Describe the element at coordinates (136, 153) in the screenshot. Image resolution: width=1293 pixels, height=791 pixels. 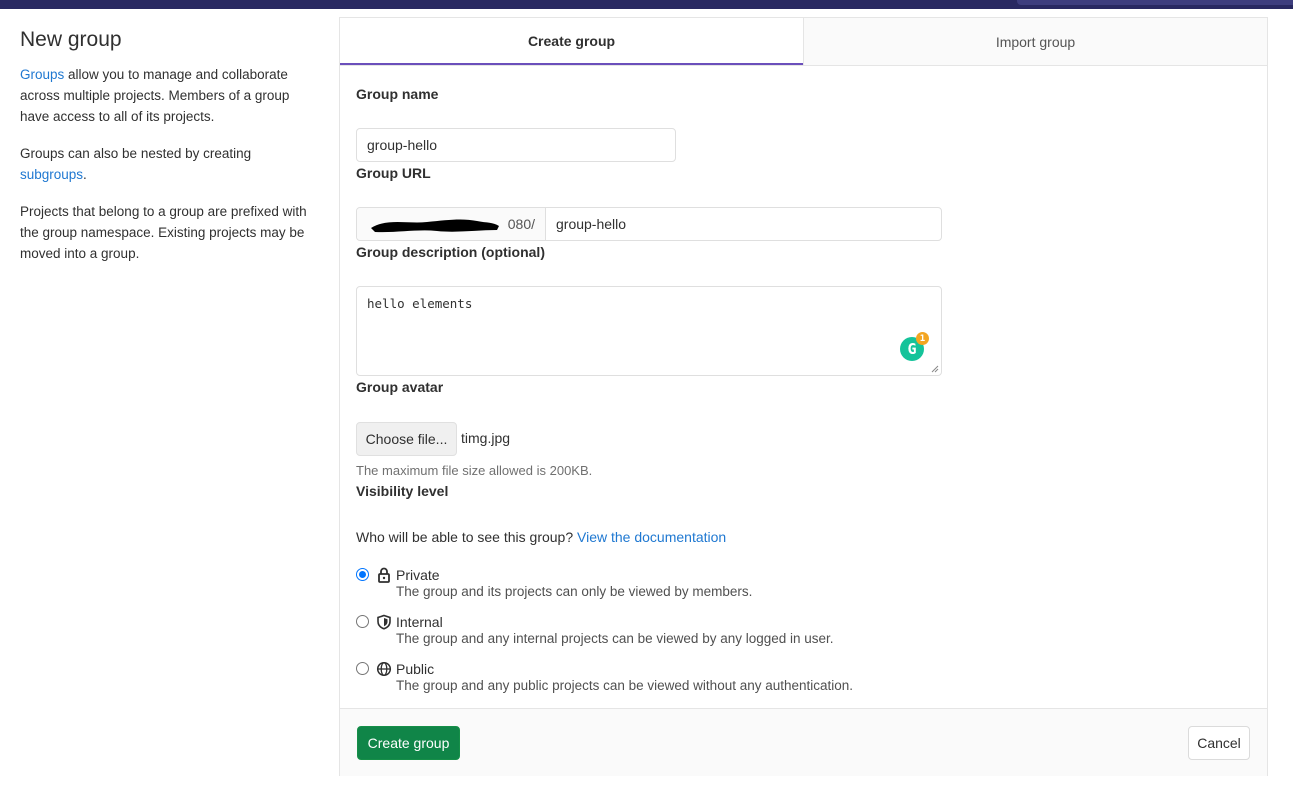
I see `subgroups-info-text: Groups can also be nested by creating` at that location.